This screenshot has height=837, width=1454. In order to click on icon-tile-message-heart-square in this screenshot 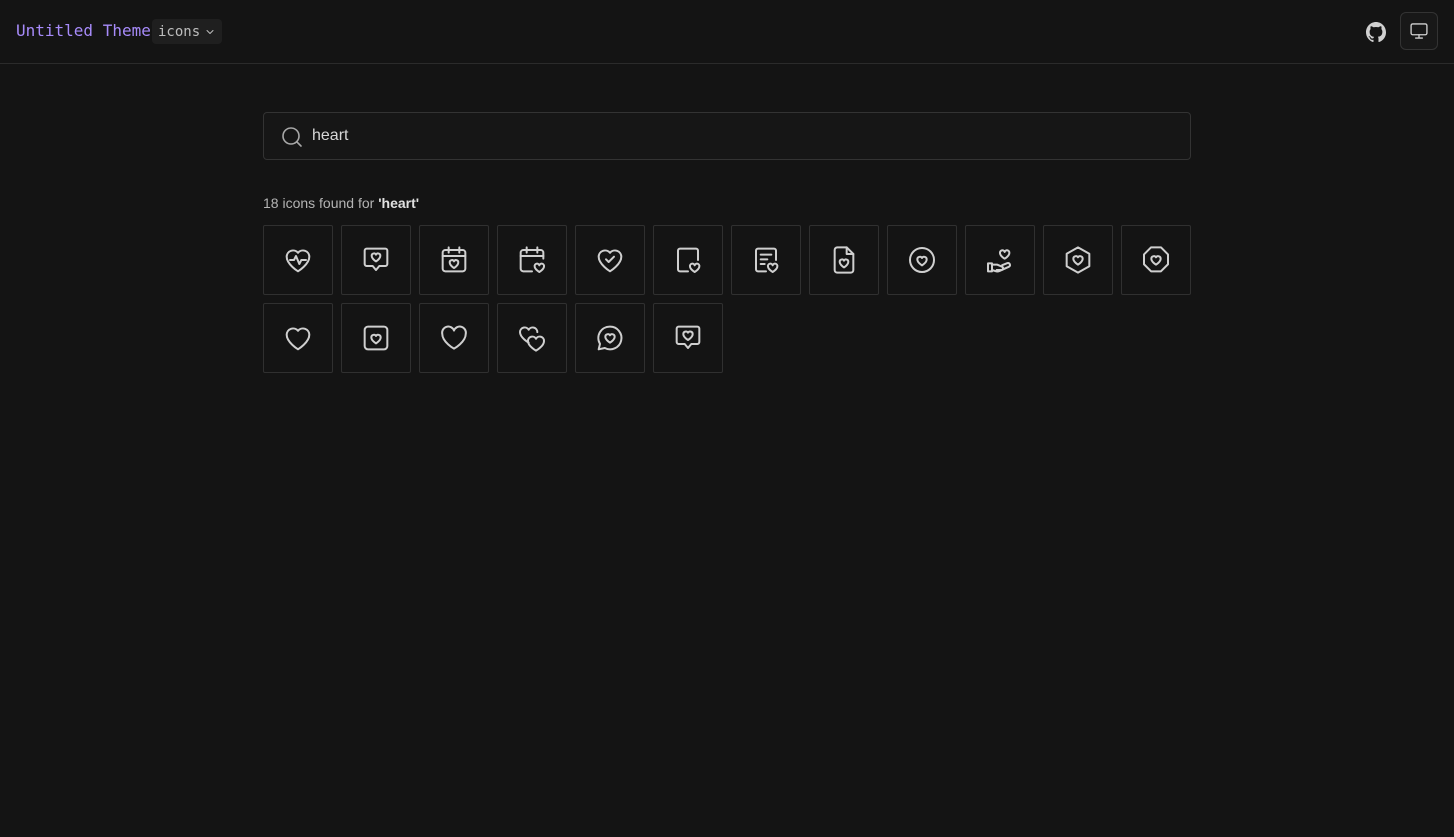, I will do `click(376, 260)`.